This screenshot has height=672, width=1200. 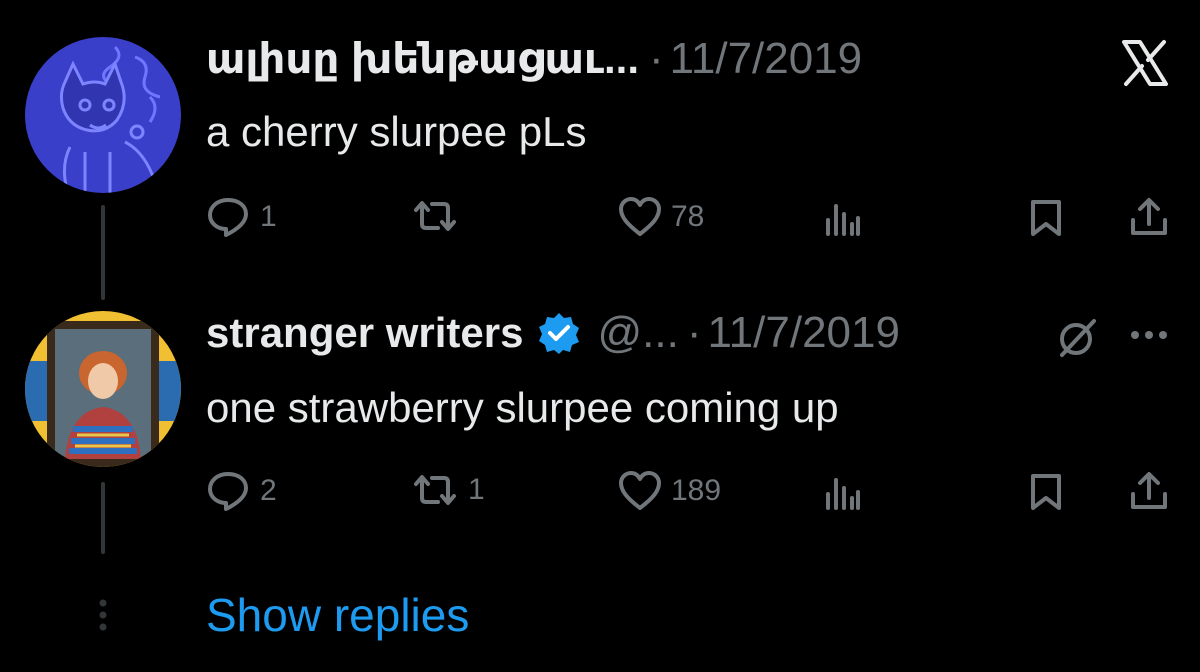 I want to click on grok-button, so click(x=1077, y=338).